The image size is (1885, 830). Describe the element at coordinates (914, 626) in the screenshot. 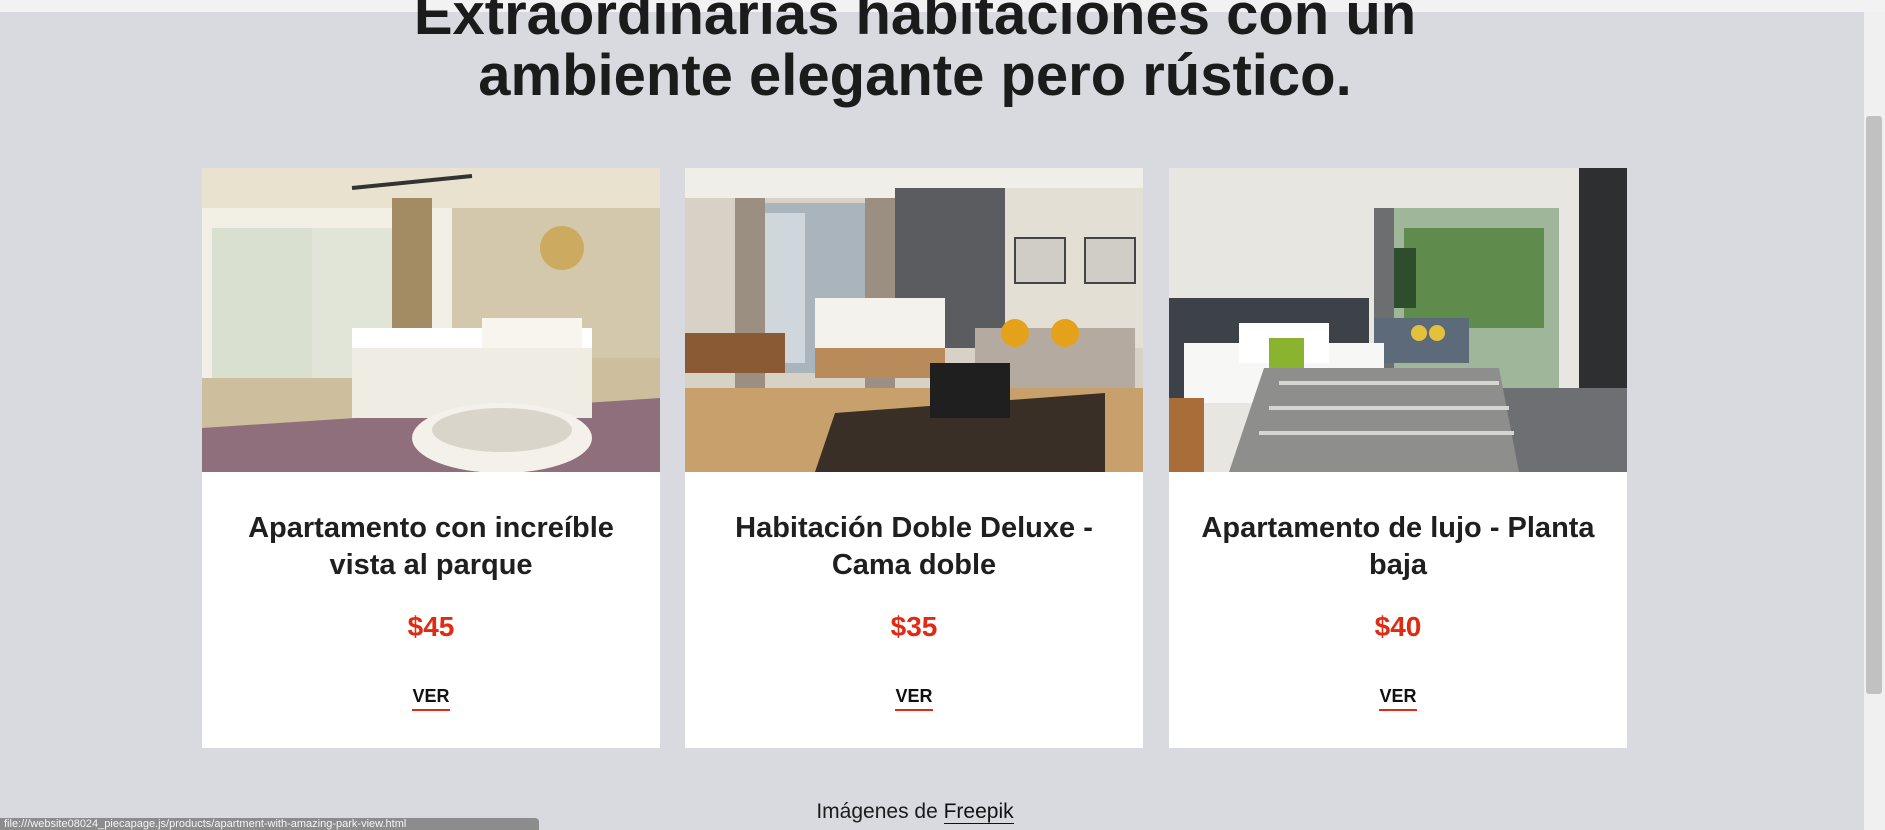

I see `room-price: $35` at that location.